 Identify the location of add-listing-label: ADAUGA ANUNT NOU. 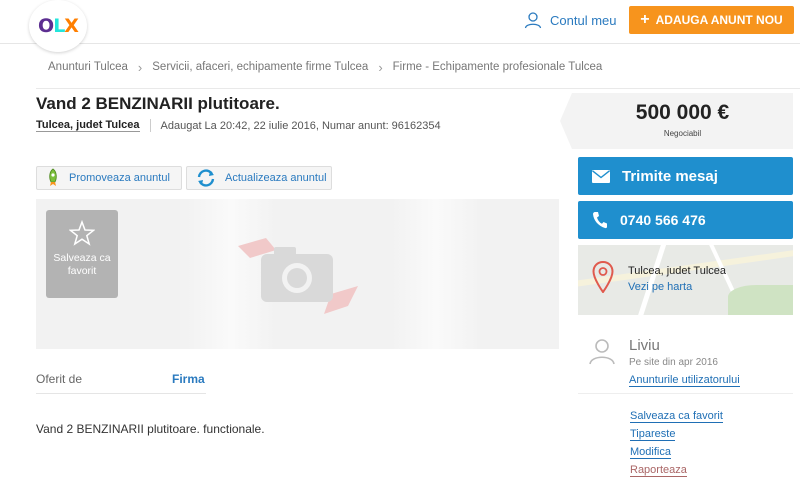
(719, 20).